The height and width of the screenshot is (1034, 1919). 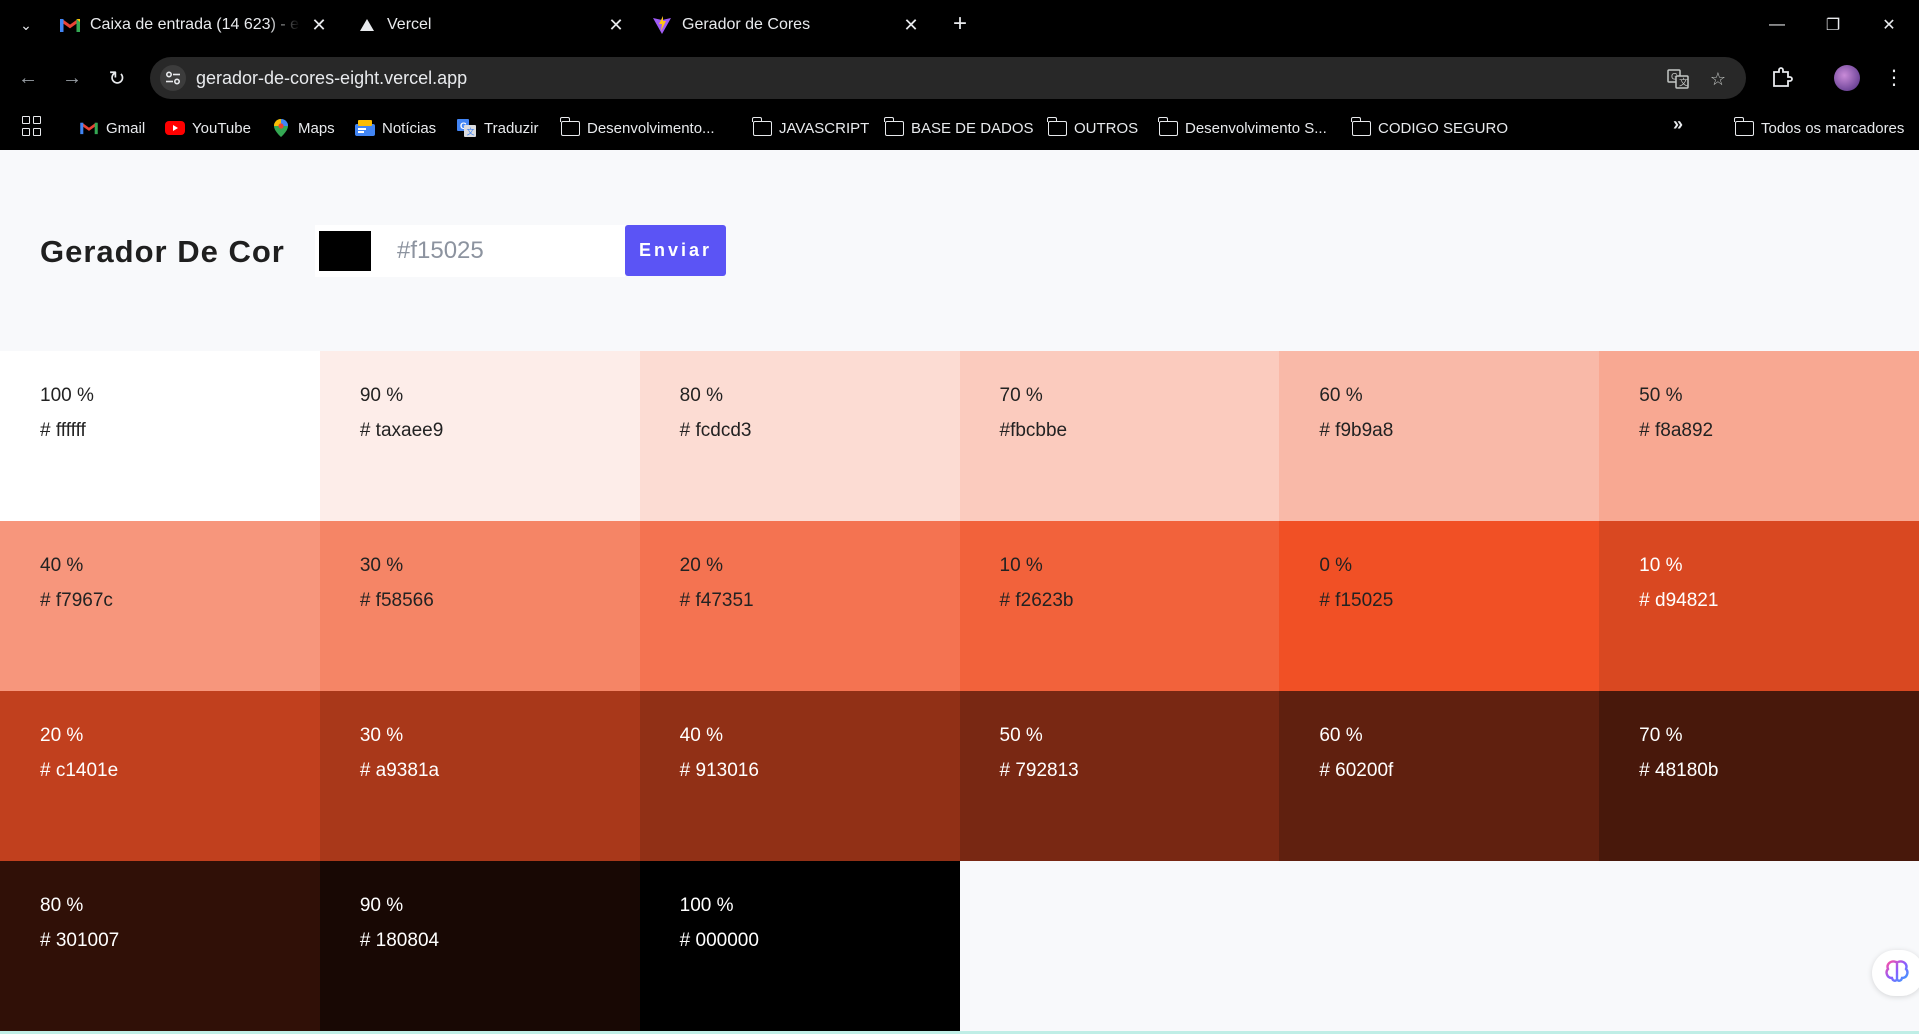 I want to click on url-text: gerador-de-cores-eight.vercel.app, so click(x=332, y=78).